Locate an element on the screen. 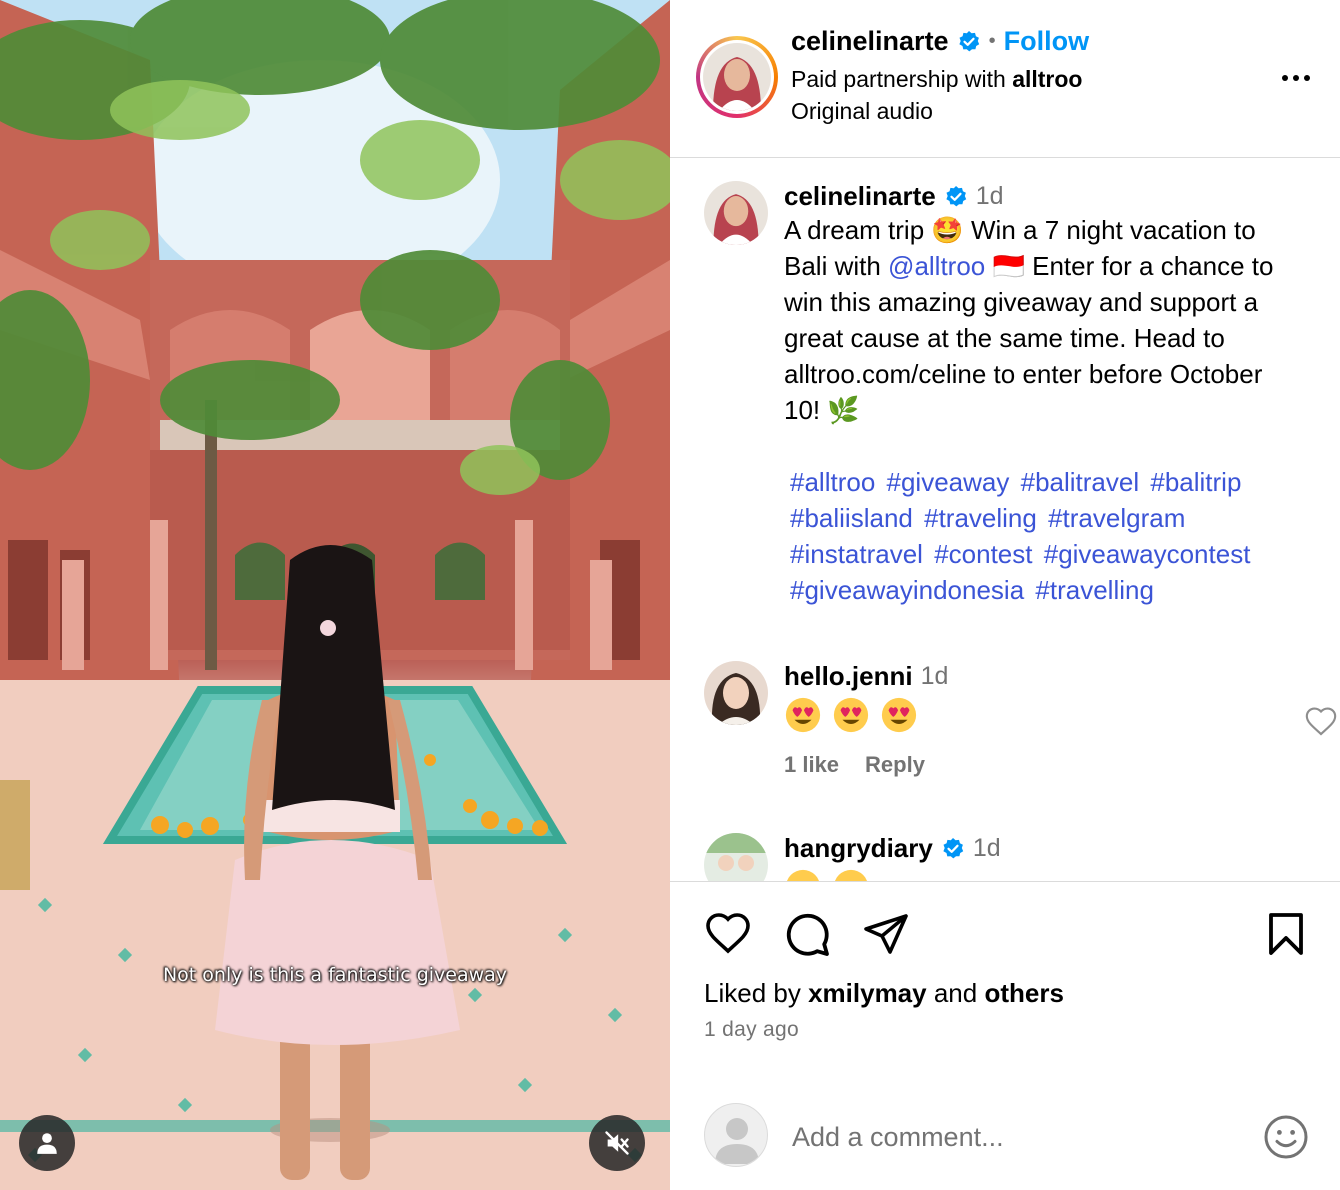  emoji-indonesia-flag: 🇮🇩 is located at coordinates (1008, 266).